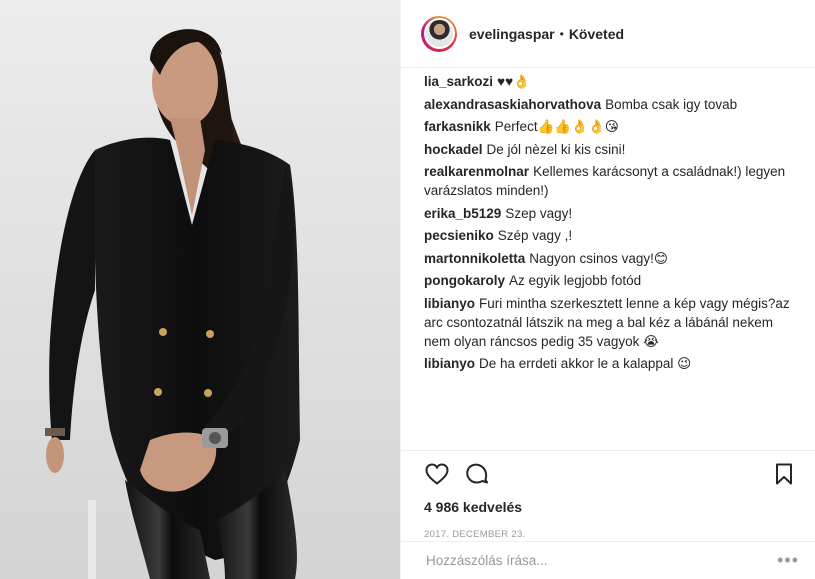  What do you see at coordinates (458, 81) in the screenshot?
I see `comment-username: lia_sarkozi` at bounding box center [458, 81].